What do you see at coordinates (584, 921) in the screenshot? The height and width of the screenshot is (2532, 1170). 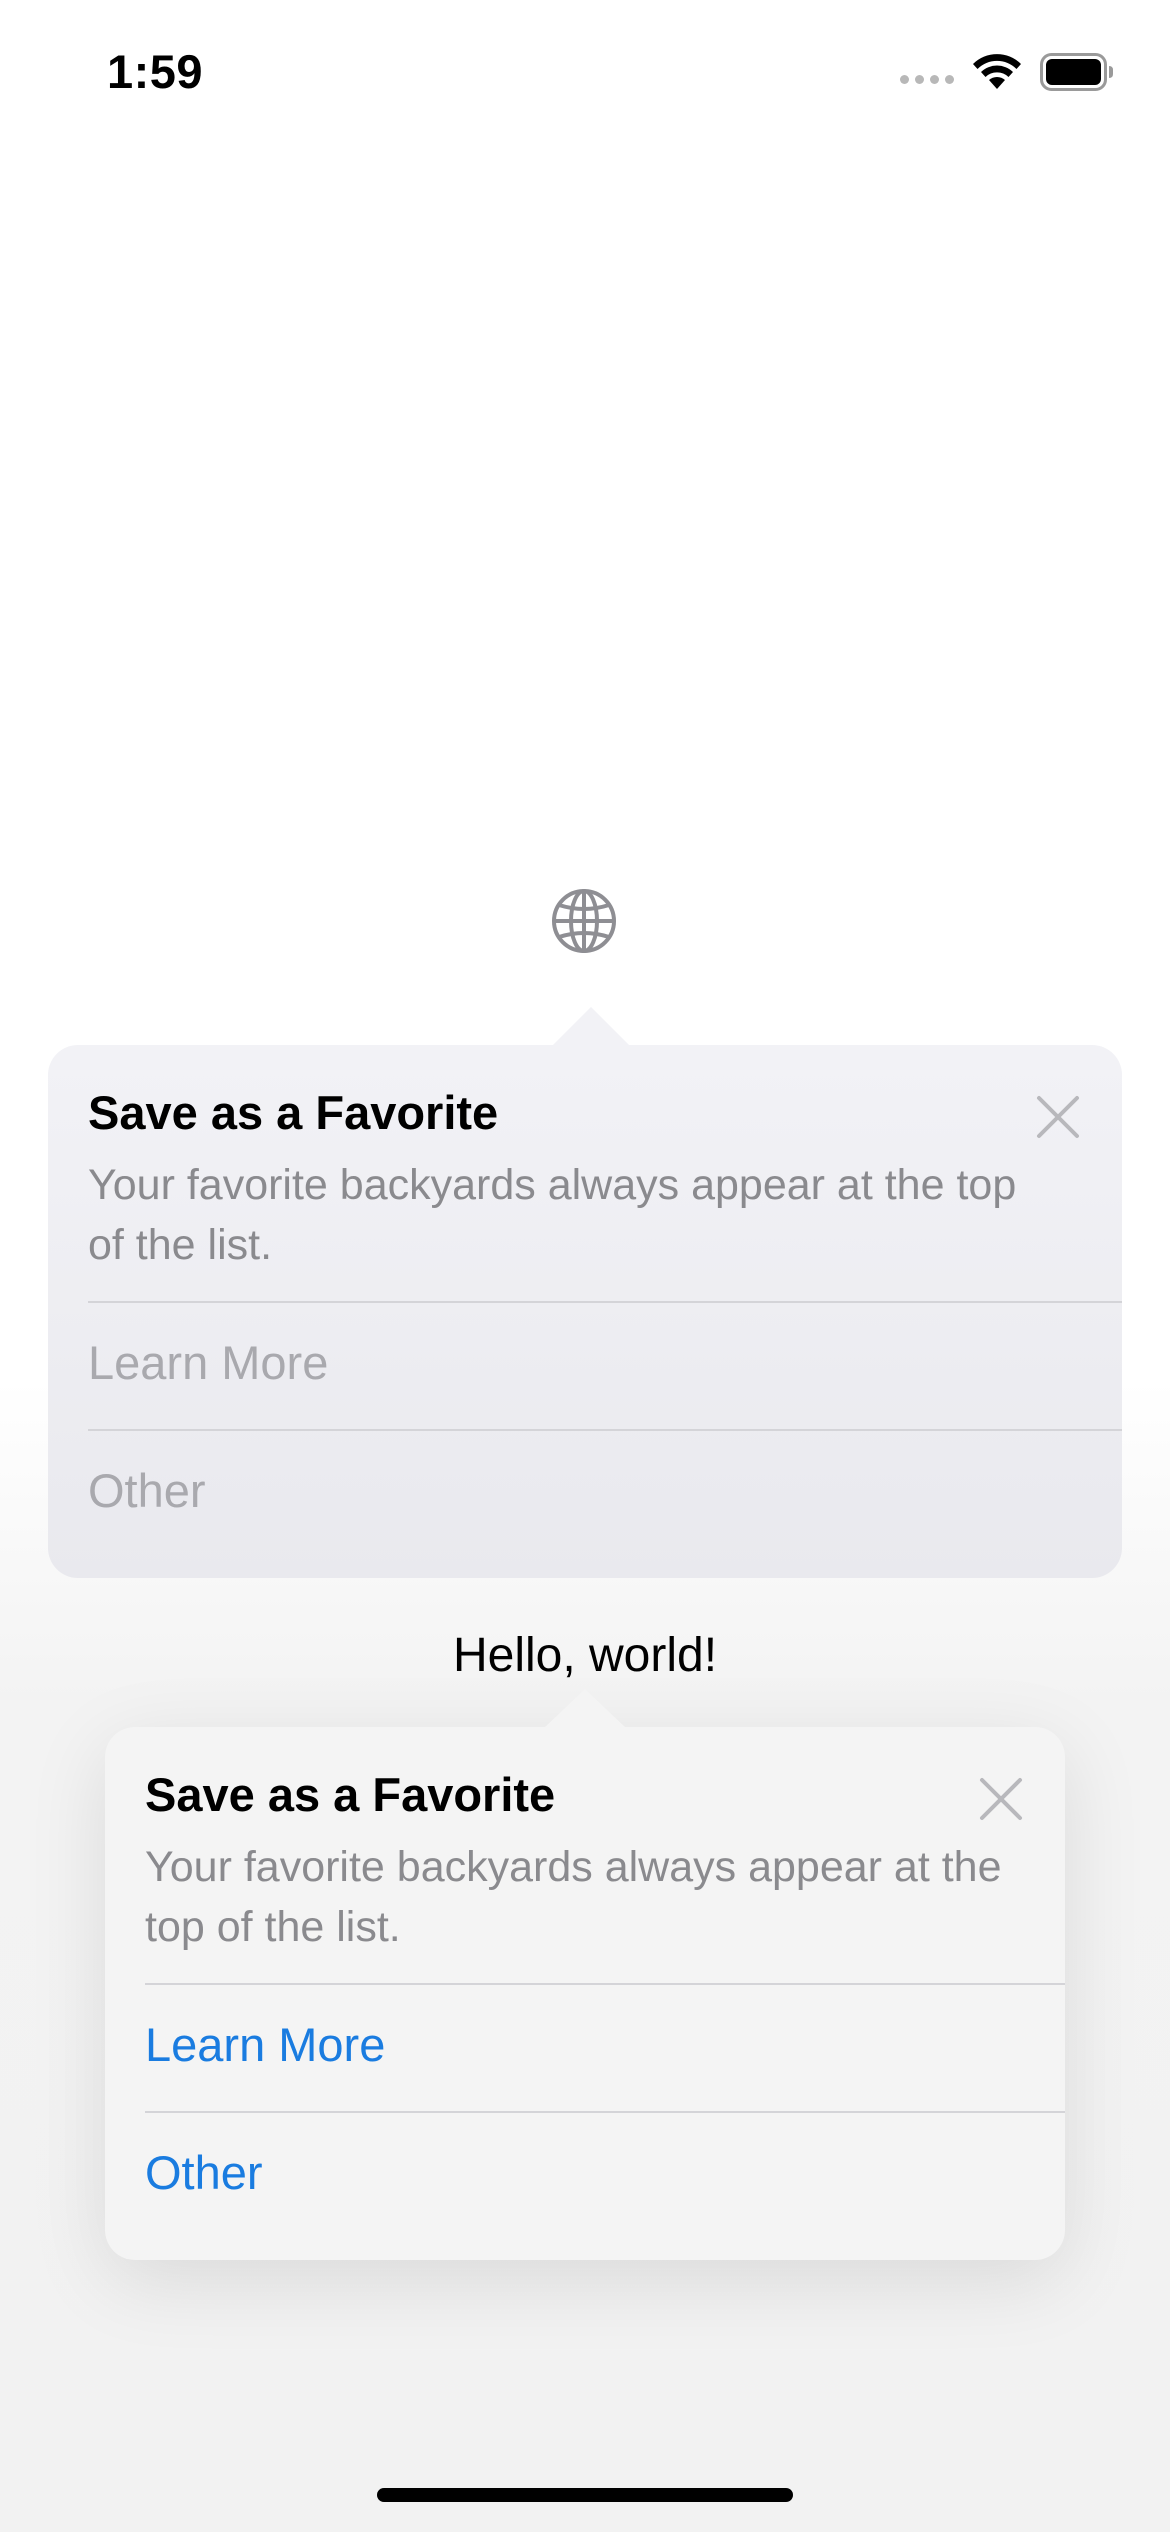 I see `globe-icon` at bounding box center [584, 921].